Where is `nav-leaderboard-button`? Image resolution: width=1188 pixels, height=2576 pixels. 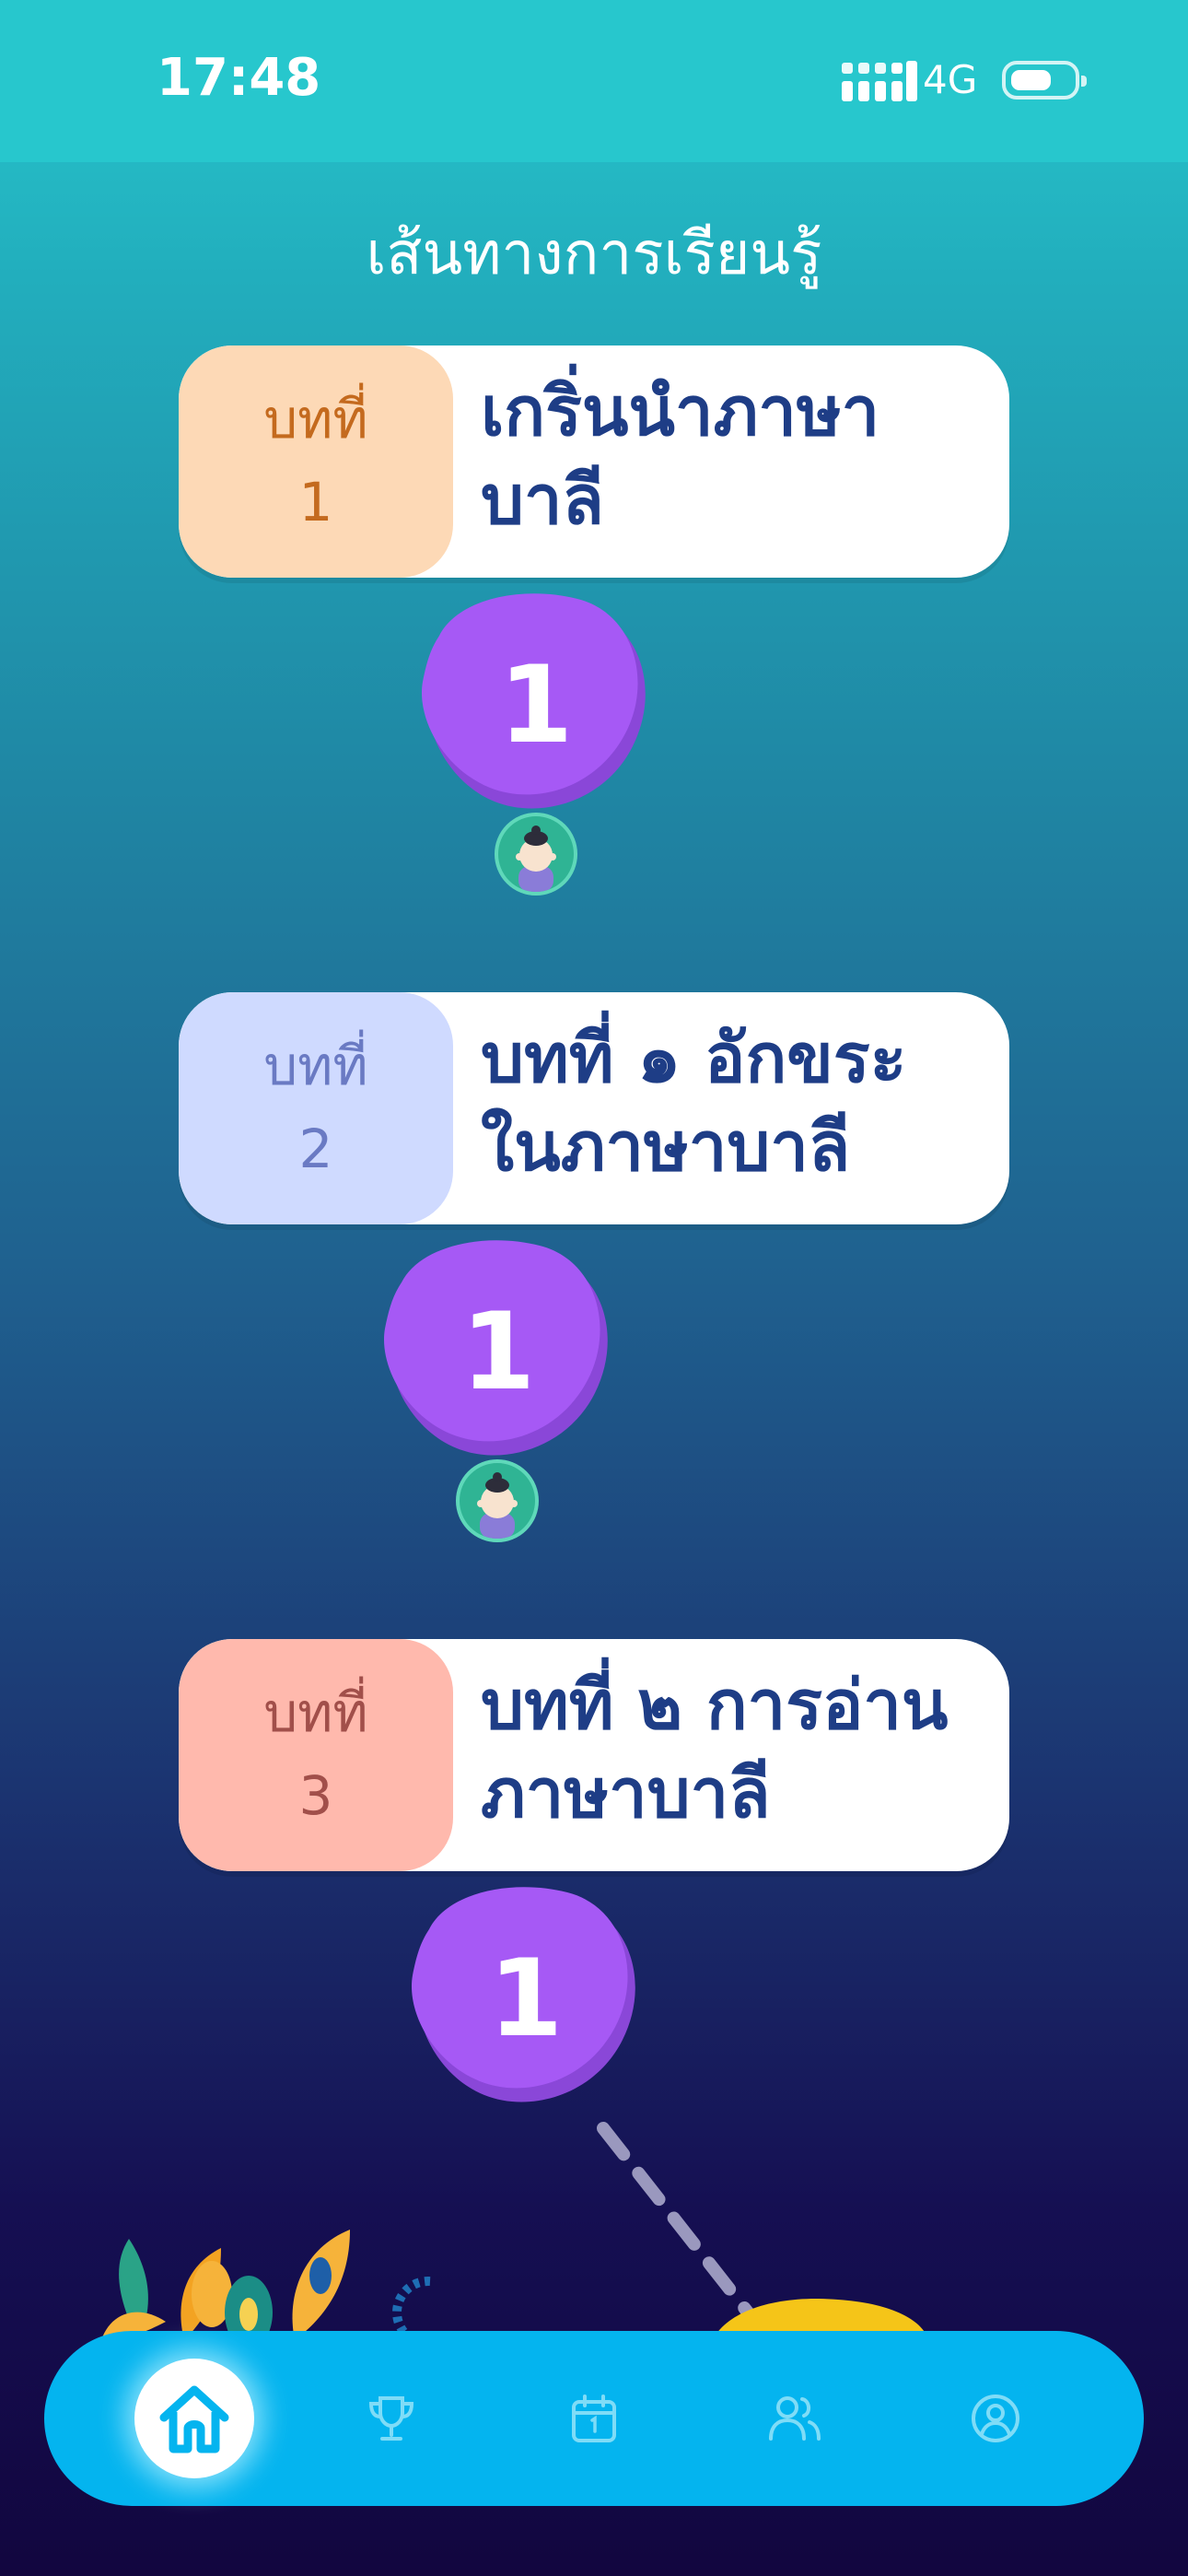 nav-leaderboard-button is located at coordinates (391, 2418).